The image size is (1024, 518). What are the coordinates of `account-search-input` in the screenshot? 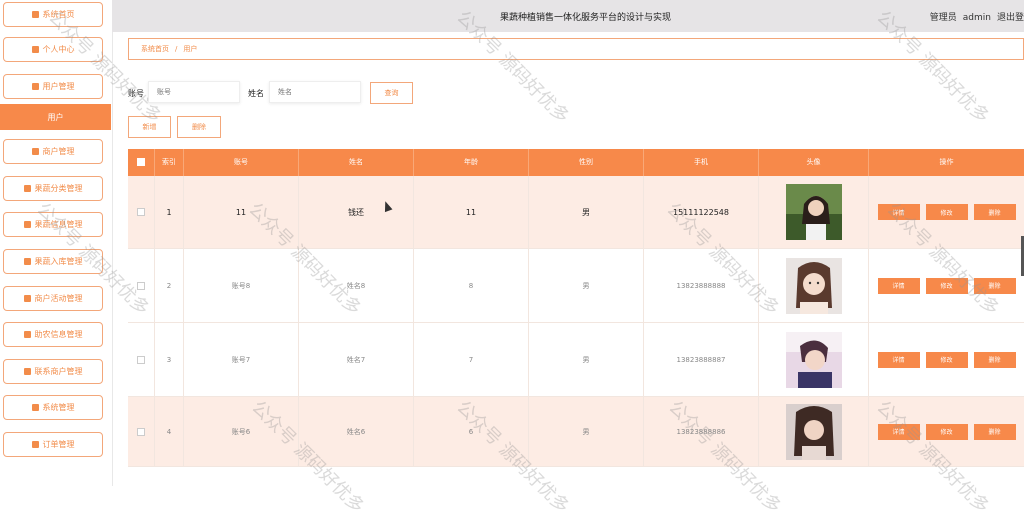 It's located at (194, 92).